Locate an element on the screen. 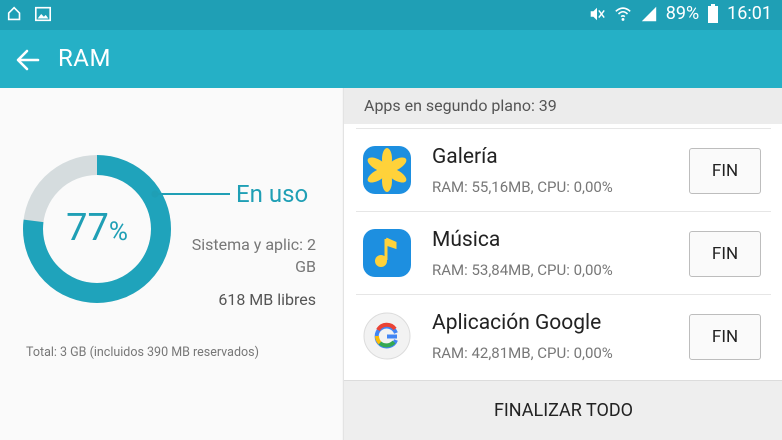 This screenshot has height=440, width=782. in-use-leader-line is located at coordinates (190, 194).